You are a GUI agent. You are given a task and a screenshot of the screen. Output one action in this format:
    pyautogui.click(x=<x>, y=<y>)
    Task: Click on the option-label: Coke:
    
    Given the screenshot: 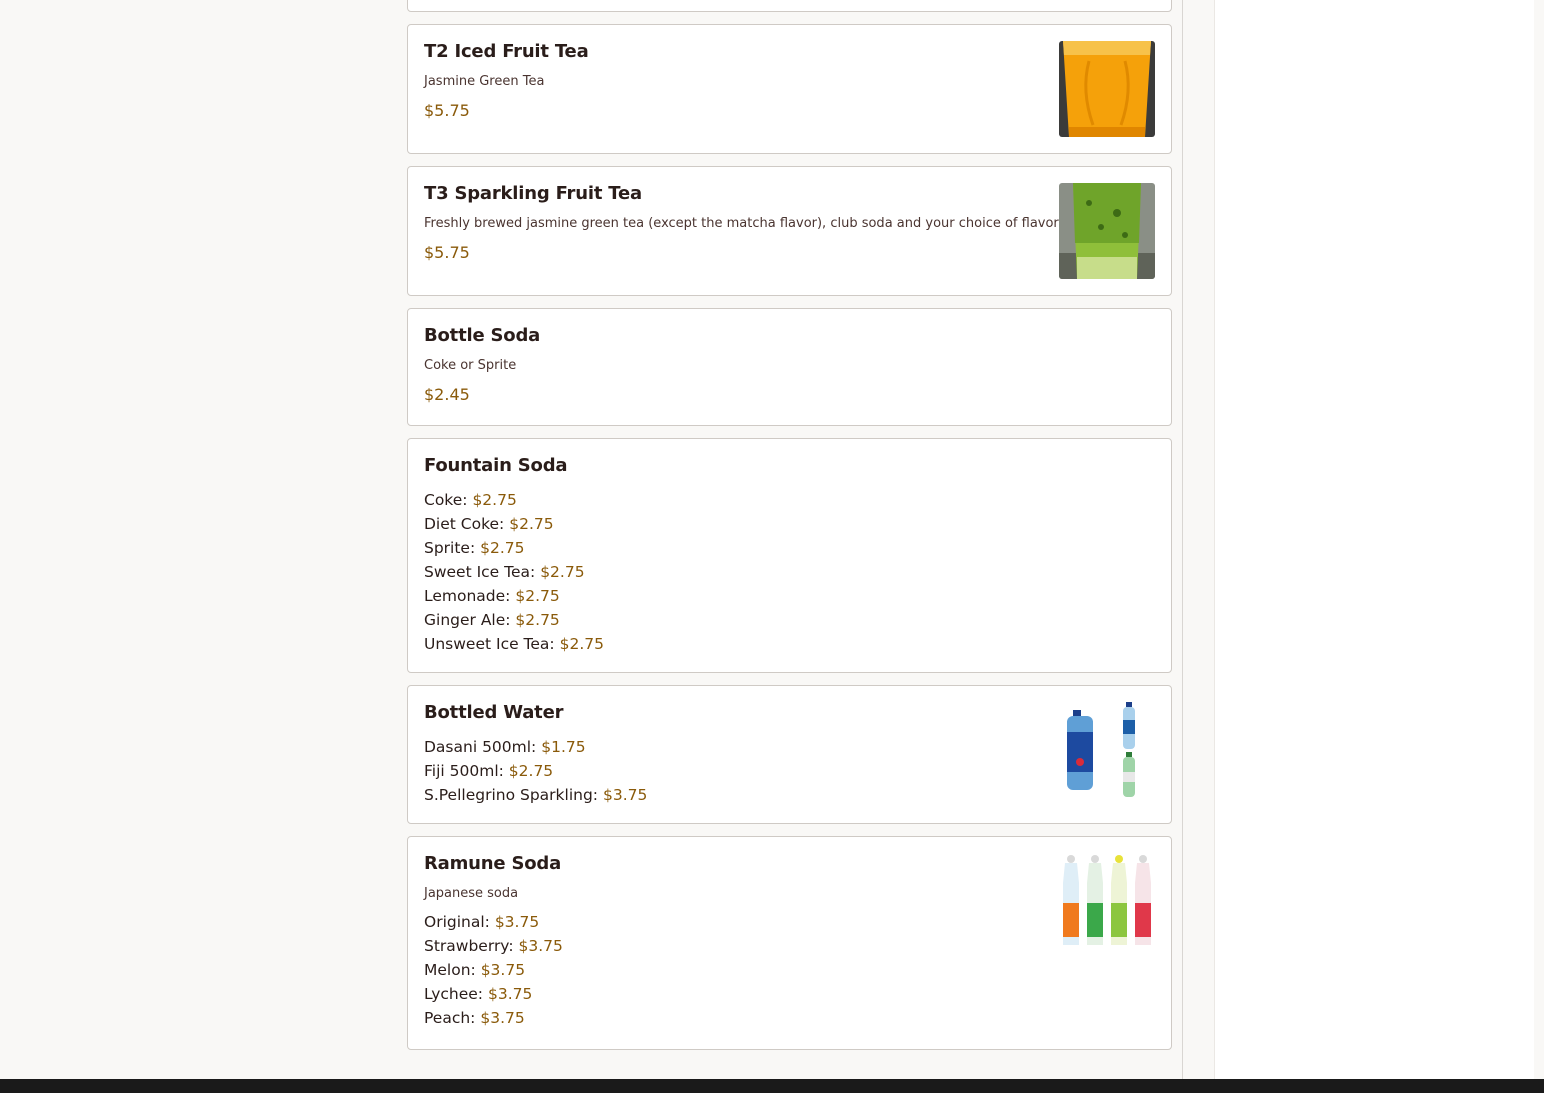 What is the action you would take?
    pyautogui.click(x=446, y=500)
    